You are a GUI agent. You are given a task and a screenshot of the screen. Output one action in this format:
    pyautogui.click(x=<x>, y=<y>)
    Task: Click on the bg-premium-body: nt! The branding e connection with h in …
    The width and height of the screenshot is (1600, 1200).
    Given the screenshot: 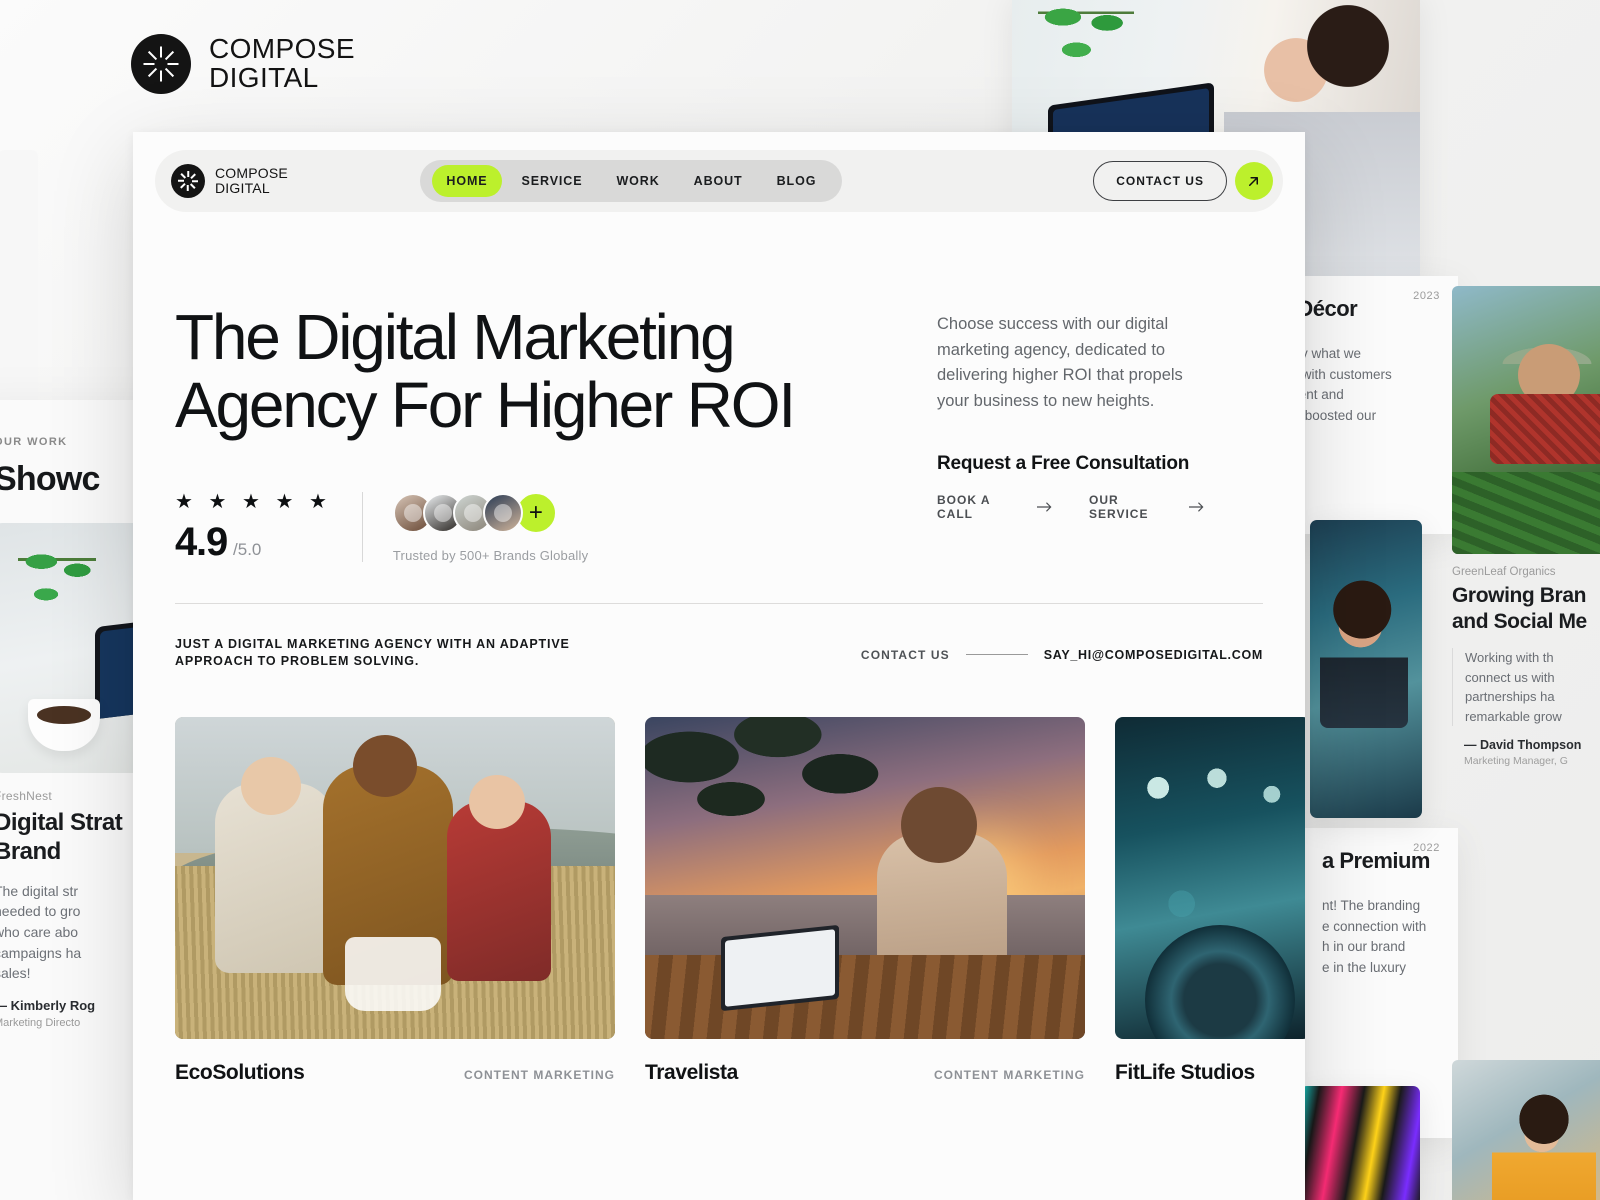 What is the action you would take?
    pyautogui.click(x=1379, y=937)
    